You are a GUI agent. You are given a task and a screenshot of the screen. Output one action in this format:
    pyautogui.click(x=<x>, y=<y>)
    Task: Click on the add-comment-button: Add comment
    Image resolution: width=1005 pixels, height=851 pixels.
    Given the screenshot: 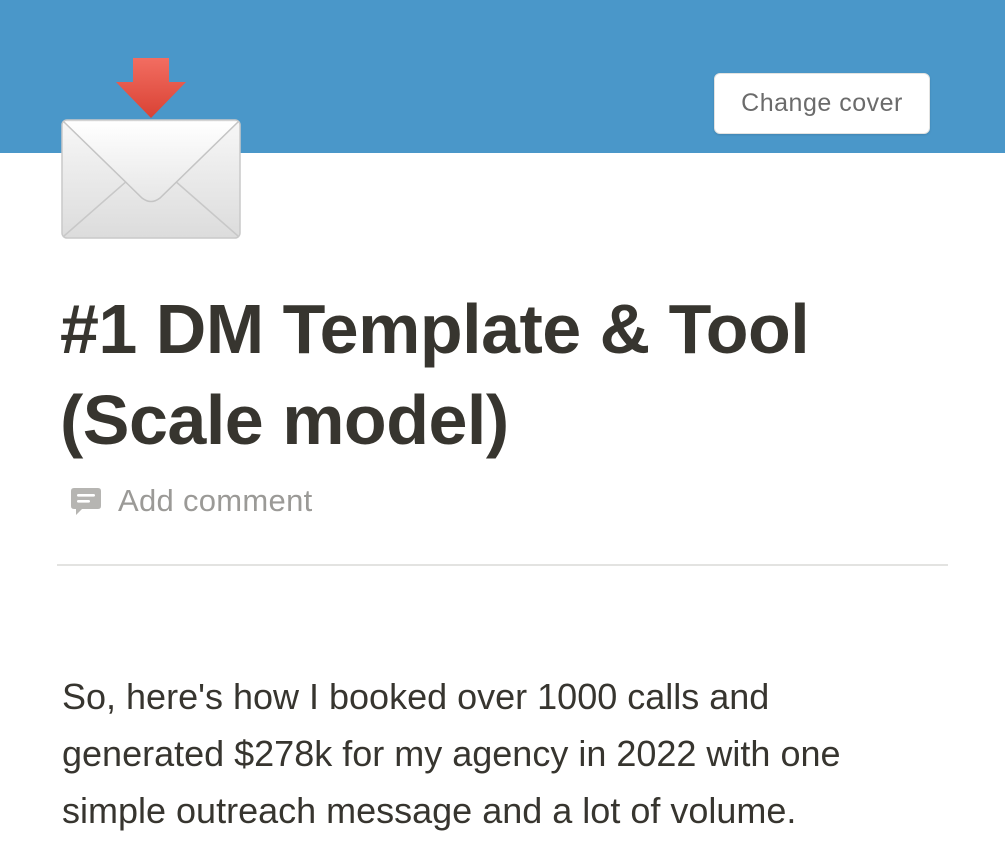 What is the action you would take?
    pyautogui.click(x=190, y=501)
    